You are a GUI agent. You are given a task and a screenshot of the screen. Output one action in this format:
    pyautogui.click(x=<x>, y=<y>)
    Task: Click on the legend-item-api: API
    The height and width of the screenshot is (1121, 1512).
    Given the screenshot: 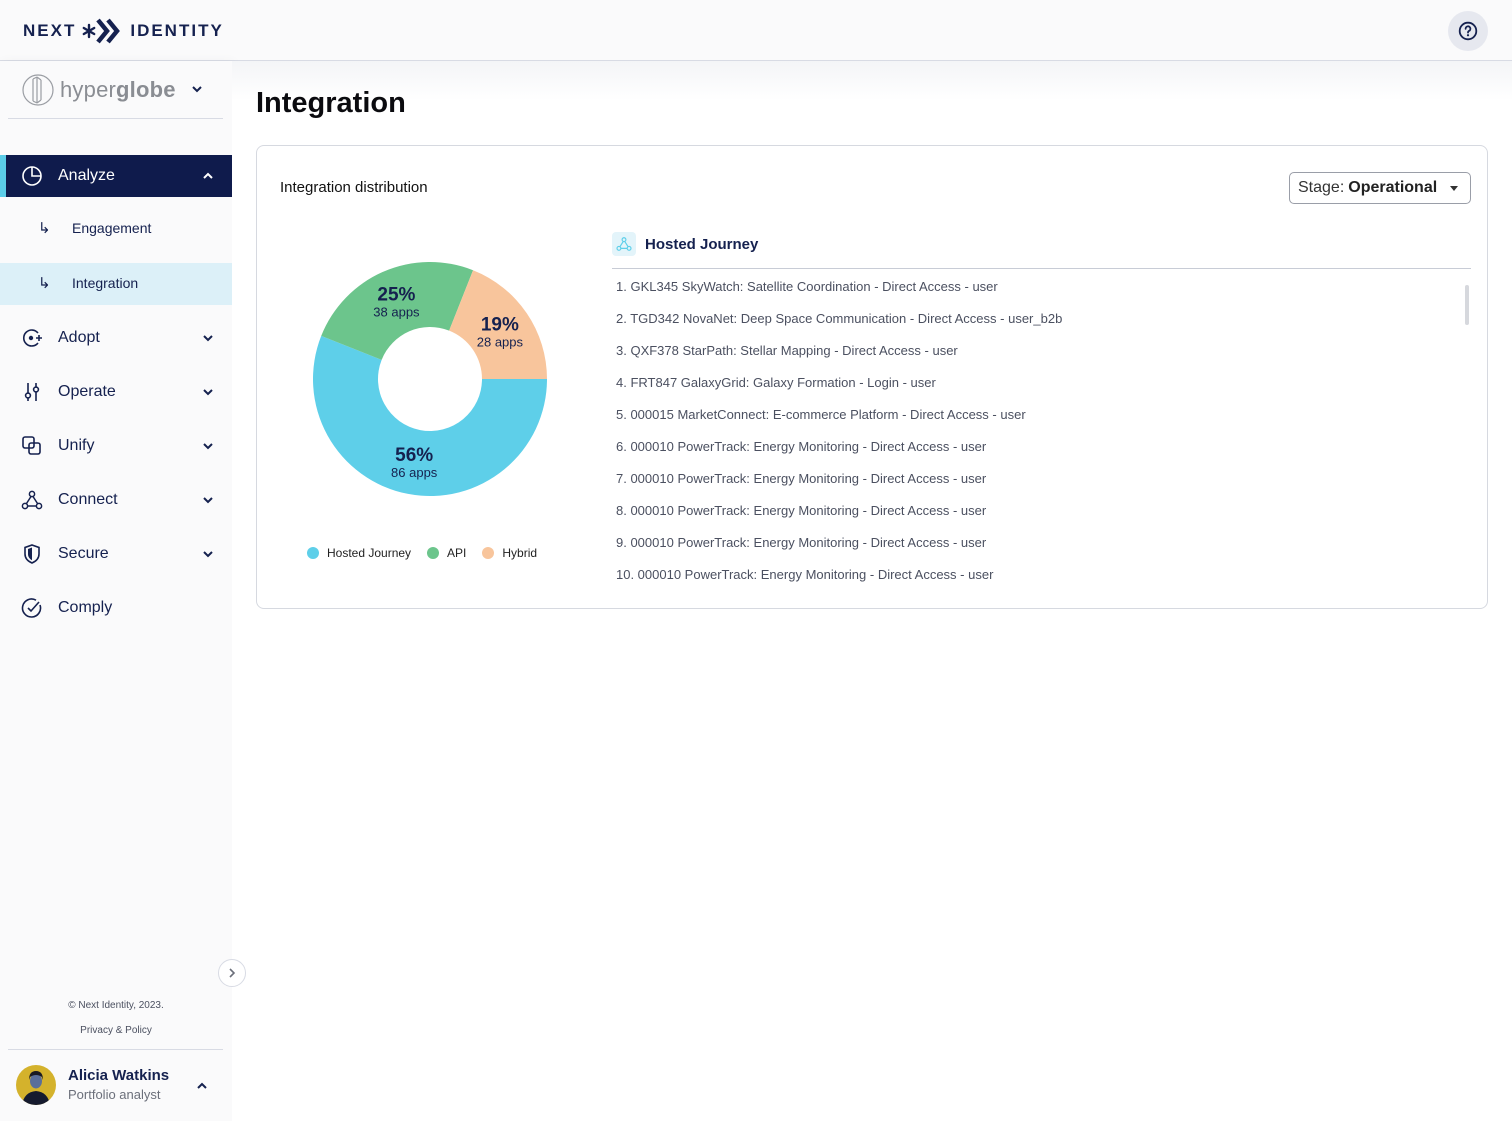 What is the action you would take?
    pyautogui.click(x=446, y=553)
    